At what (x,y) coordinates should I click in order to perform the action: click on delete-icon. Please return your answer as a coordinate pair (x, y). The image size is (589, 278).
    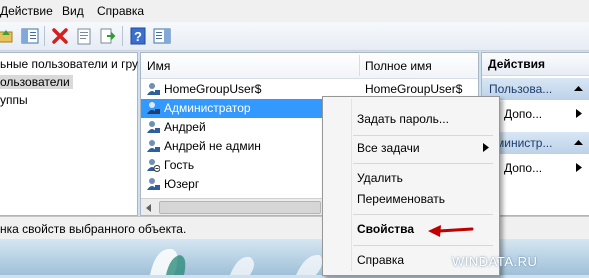
    Looking at the image, I should click on (60, 36).